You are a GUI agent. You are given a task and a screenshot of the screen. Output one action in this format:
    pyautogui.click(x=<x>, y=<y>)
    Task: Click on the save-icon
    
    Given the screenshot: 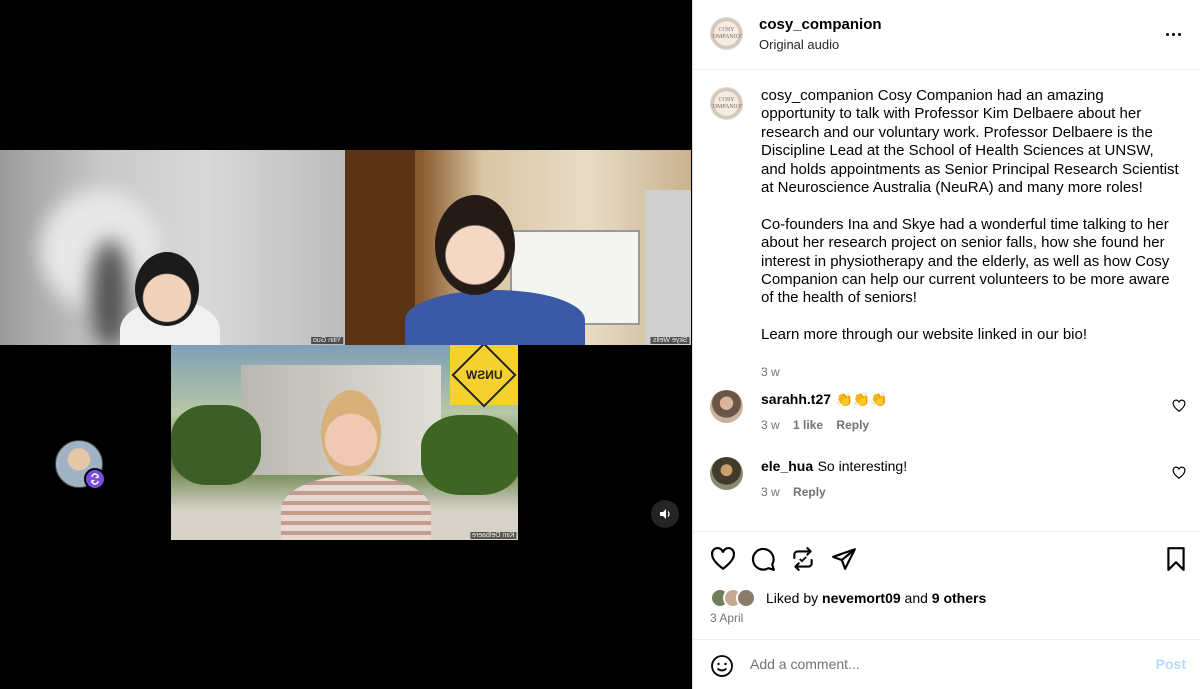 What is the action you would take?
    pyautogui.click(x=1176, y=559)
    